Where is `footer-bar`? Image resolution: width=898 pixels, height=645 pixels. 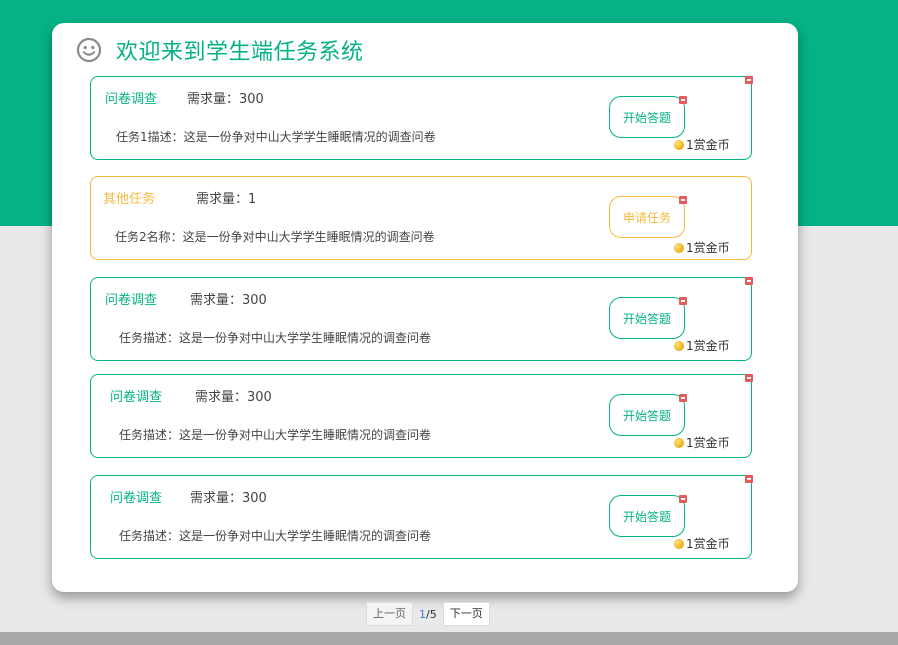
footer-bar is located at coordinates (449, 638).